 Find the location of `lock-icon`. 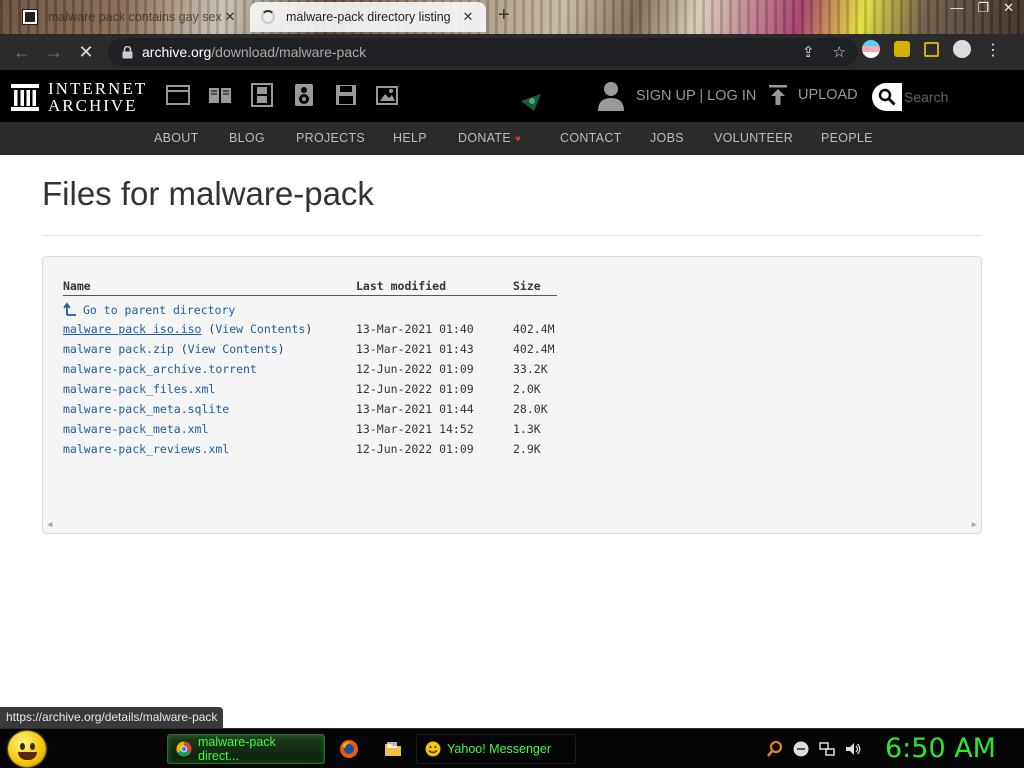

lock-icon is located at coordinates (127, 52).